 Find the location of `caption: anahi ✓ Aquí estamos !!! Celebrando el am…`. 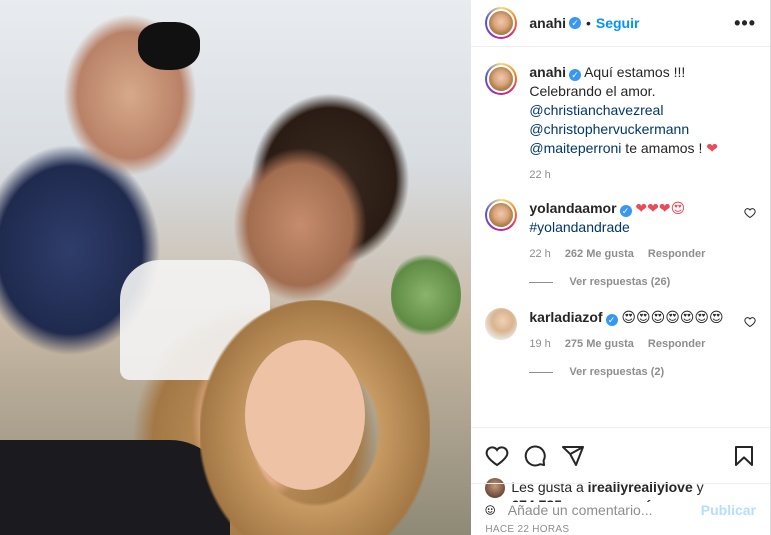

caption: anahi ✓ Aquí estamos !!! Celebrando el am… is located at coordinates (620, 124).